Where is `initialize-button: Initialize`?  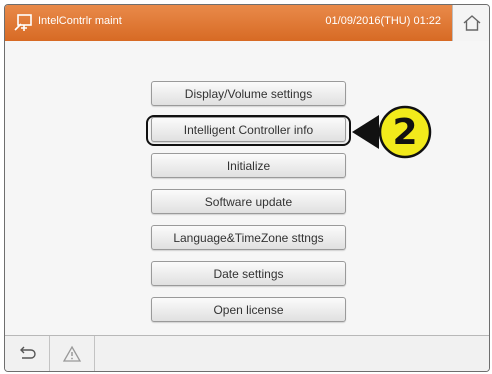
initialize-button: Initialize is located at coordinates (248, 165).